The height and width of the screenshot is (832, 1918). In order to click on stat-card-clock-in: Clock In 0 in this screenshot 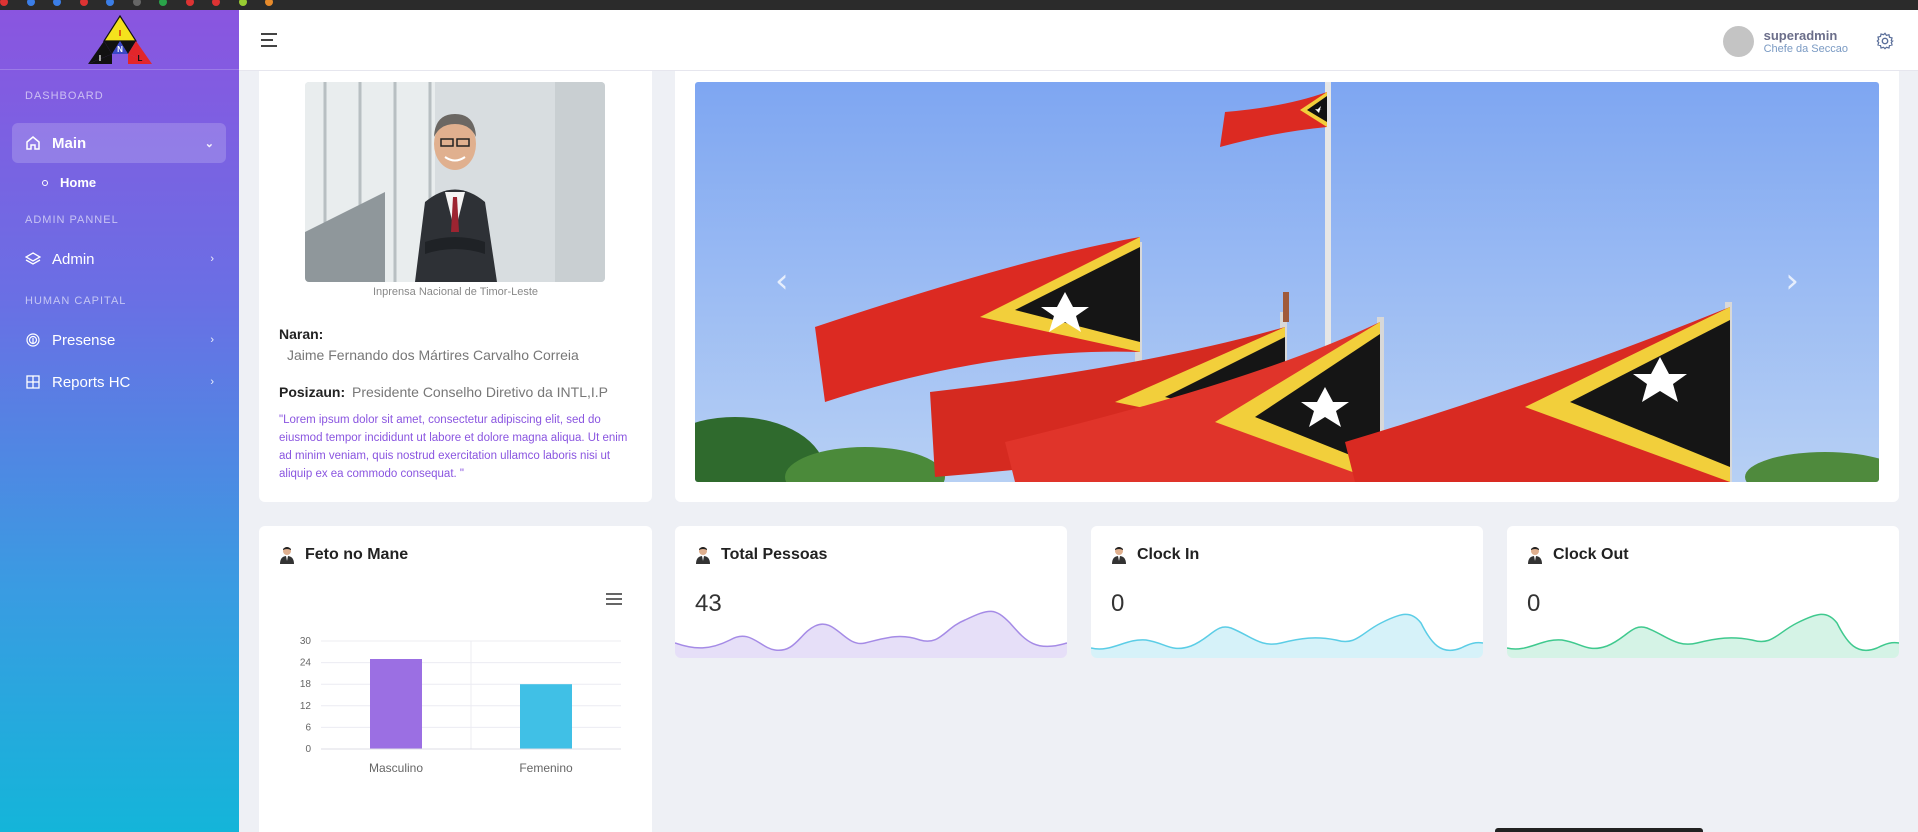, I will do `click(1287, 592)`.